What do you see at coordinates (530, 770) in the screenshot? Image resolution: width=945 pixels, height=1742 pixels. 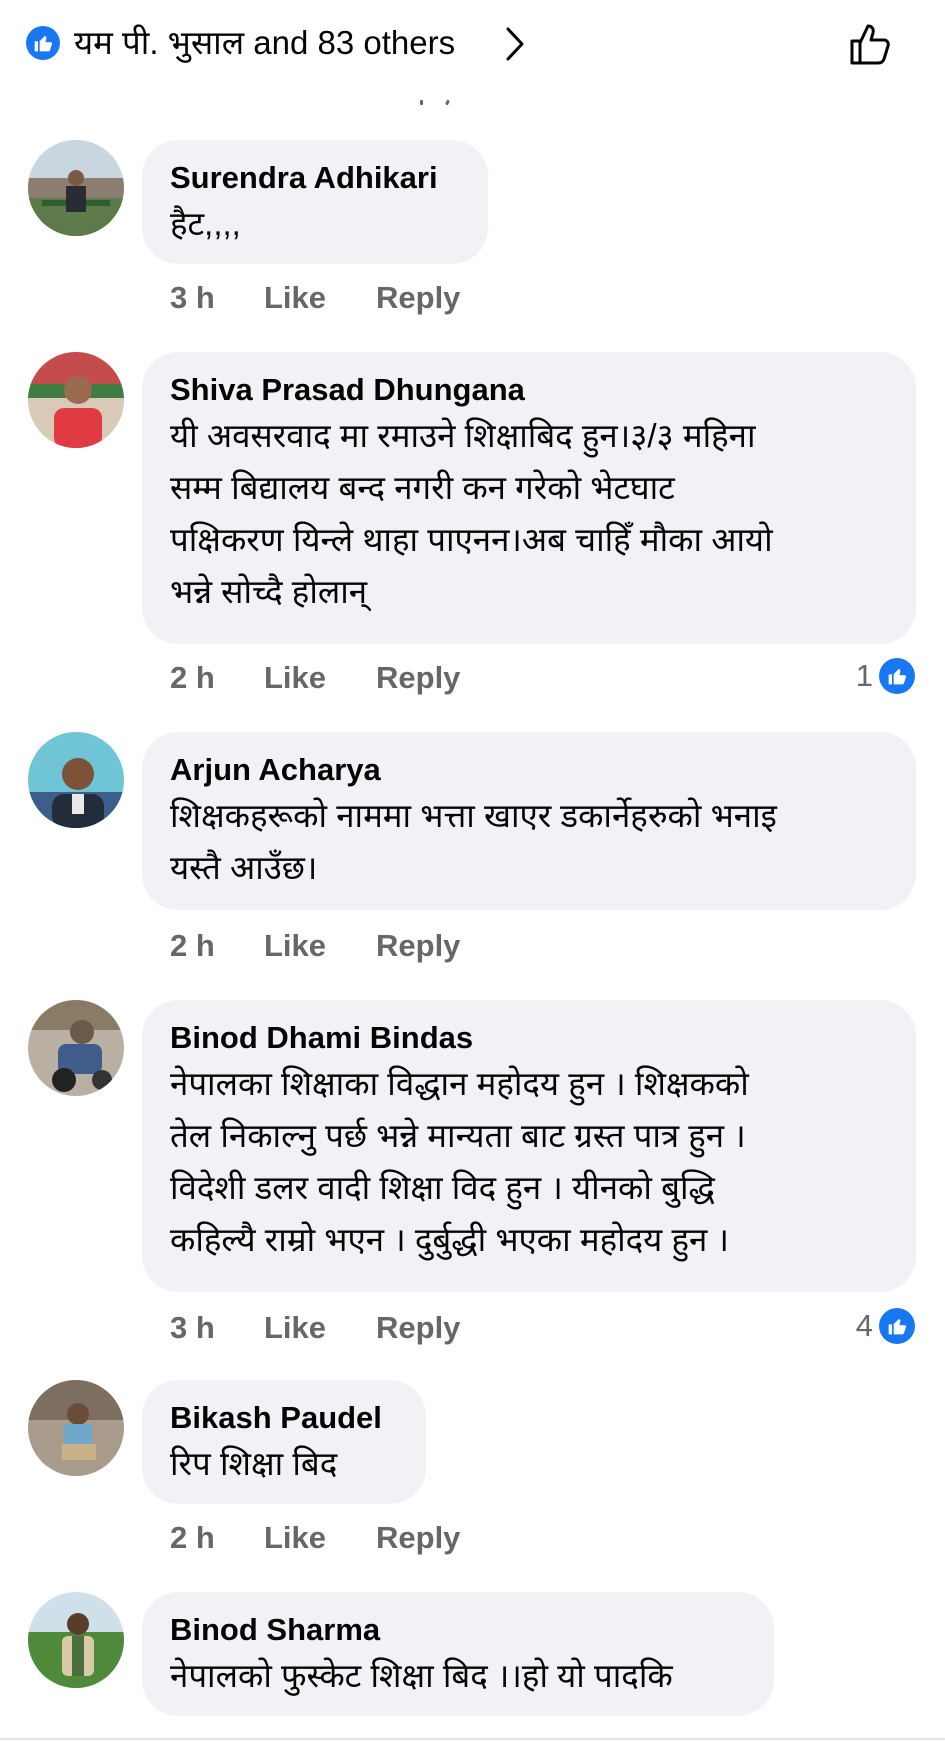 I see `comment-author: Arjun Acharya` at bounding box center [530, 770].